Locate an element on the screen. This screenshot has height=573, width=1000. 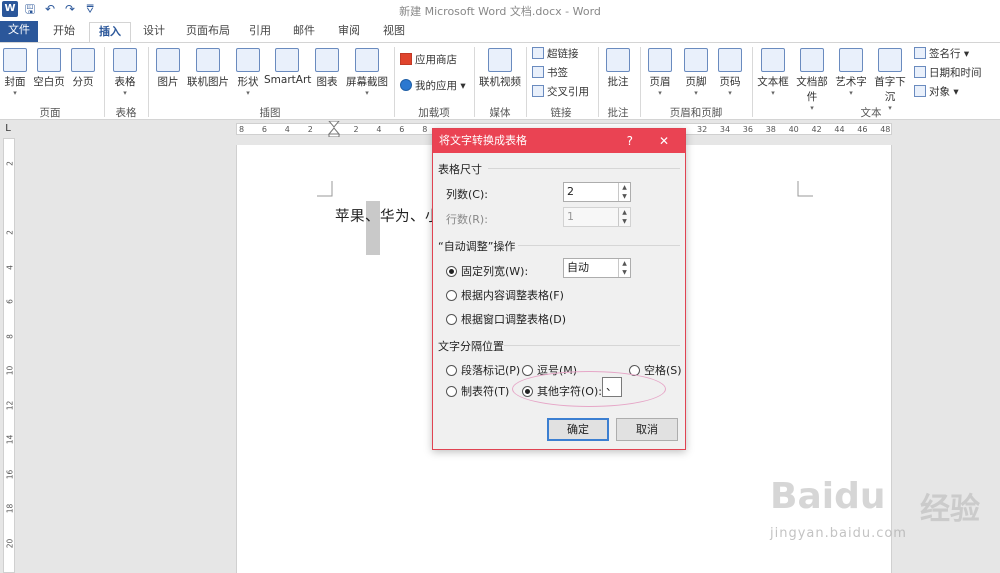
vertical-ruler-tick-label: 14 is located at coordinates (10, 439).